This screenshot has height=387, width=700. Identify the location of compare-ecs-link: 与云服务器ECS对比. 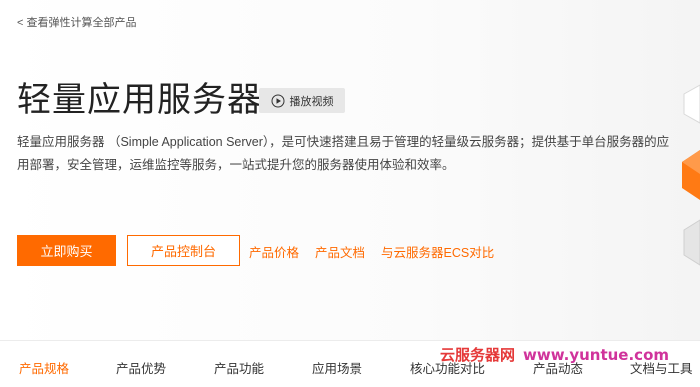
(437, 251).